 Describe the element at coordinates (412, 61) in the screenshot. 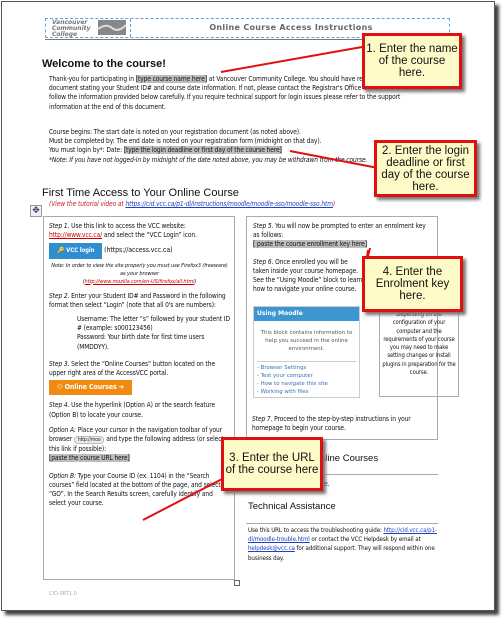

I see `callout-1: 1. Enter the name of the course here.` at that location.